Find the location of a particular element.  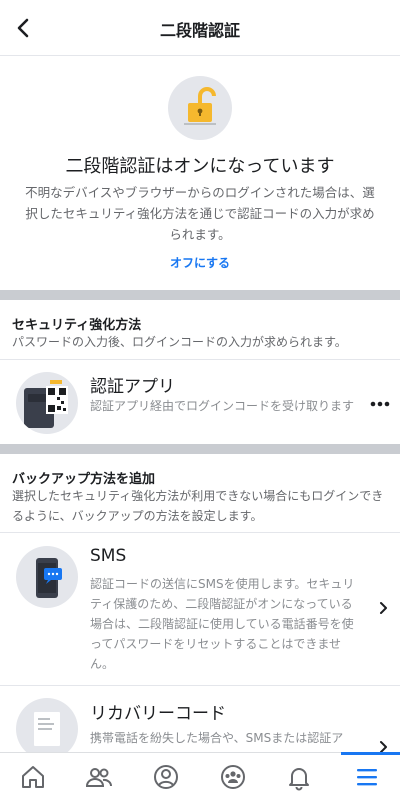

home-icon is located at coordinates (33, 777).